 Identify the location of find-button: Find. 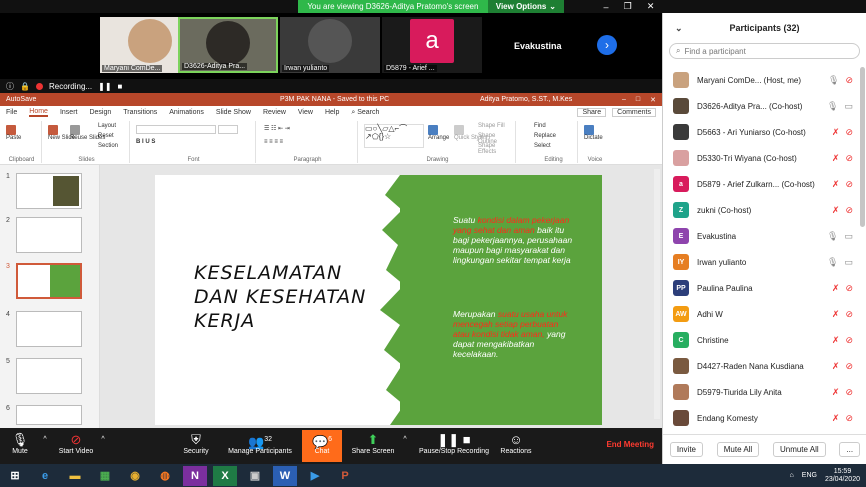
(540, 126).